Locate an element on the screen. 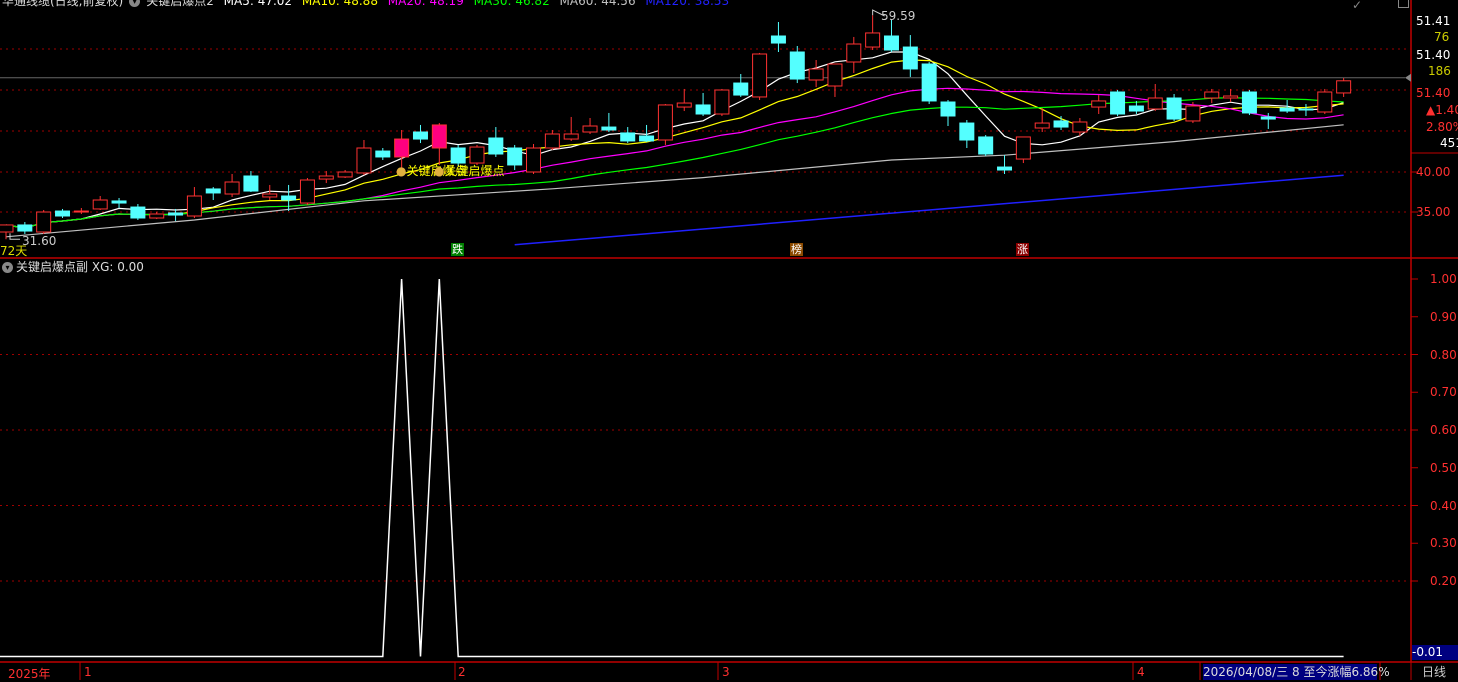 The width and height of the screenshot is (1458, 682). ma10-label: MA10: 48.88 is located at coordinates (339, 4).